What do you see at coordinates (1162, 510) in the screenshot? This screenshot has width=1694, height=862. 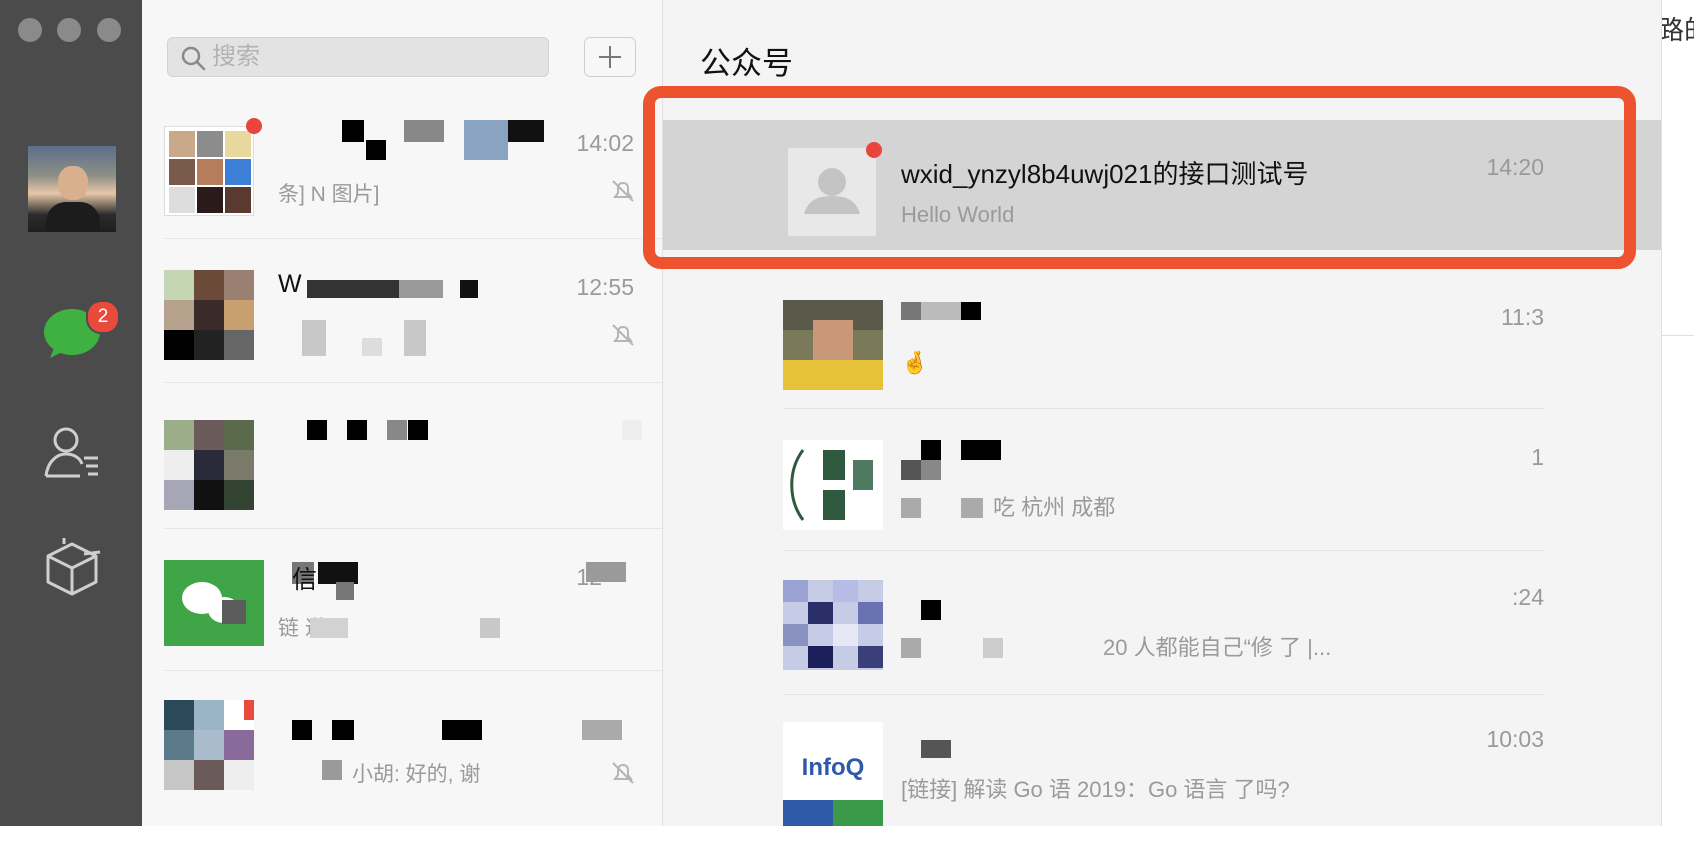 I see `account-row: 1 吃 杭州 成都` at bounding box center [1162, 510].